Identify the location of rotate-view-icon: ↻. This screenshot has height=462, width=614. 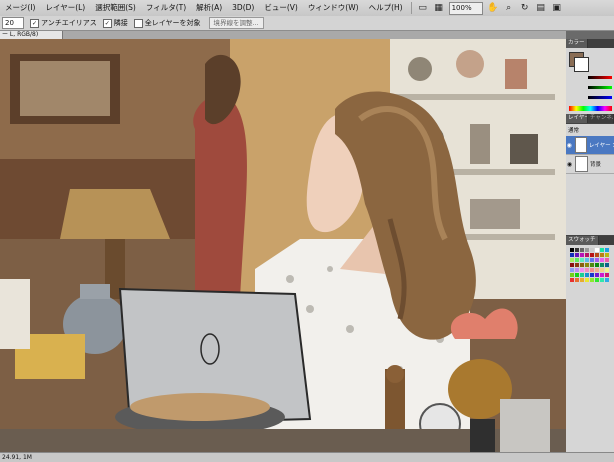
(525, 8).